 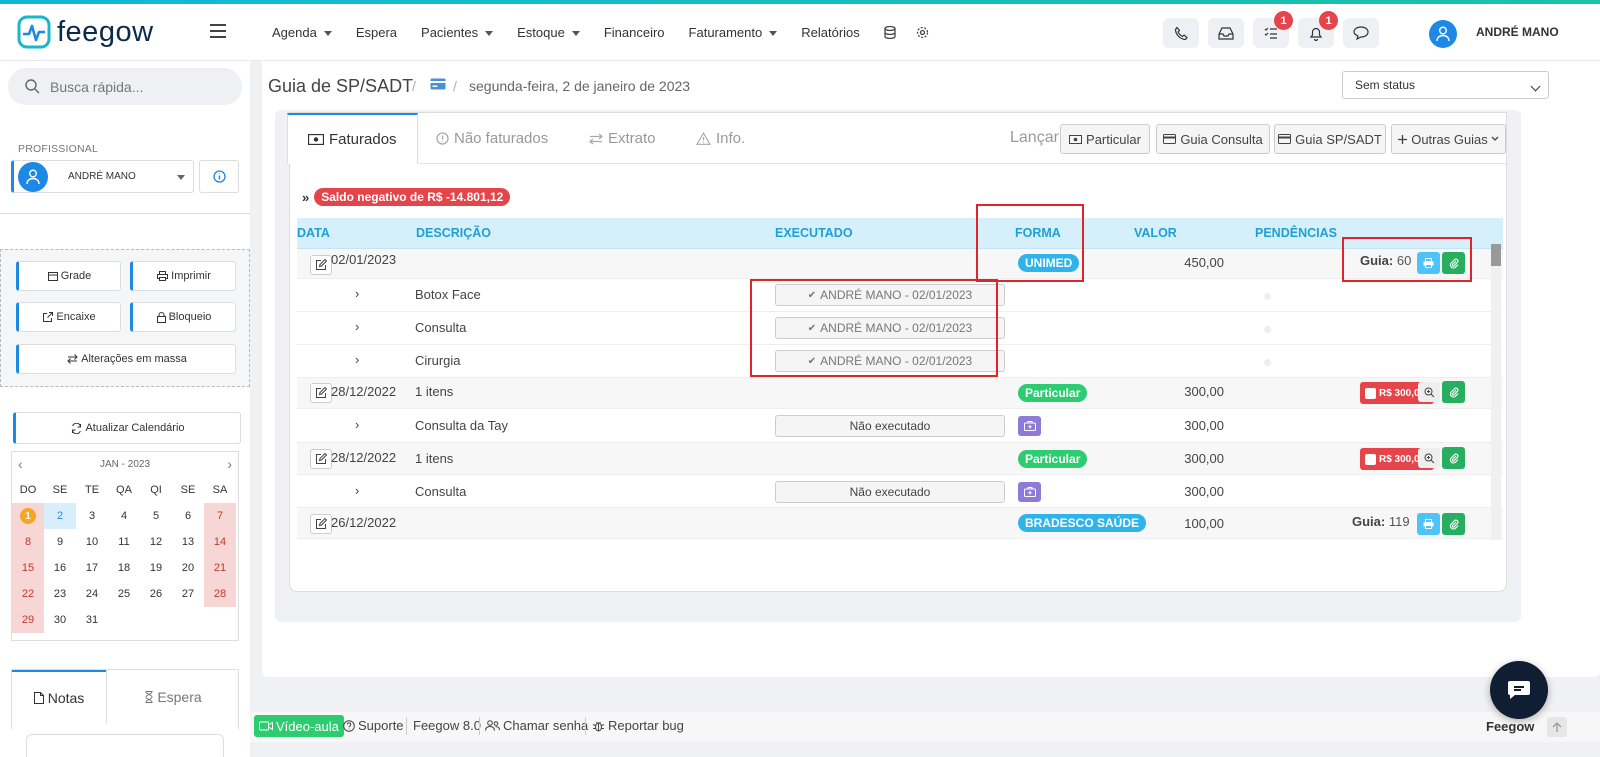 What do you see at coordinates (124, 594) in the screenshot?
I see `calendar-day: 25` at bounding box center [124, 594].